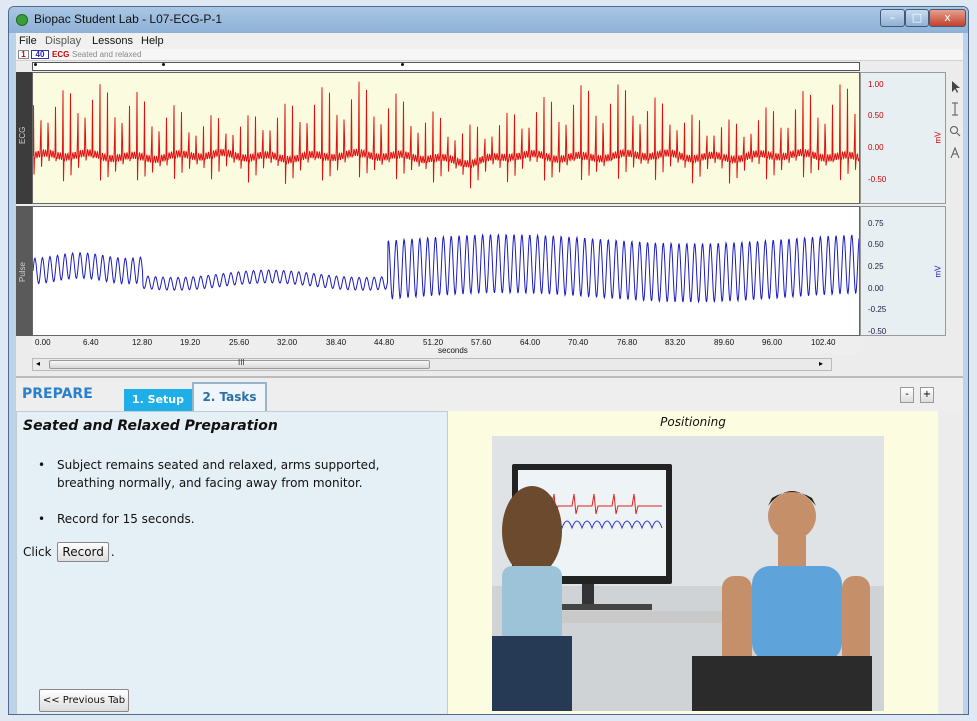  Describe the element at coordinates (150, 426) in the screenshot. I see `instructions-heading: Seated and Relaxed Preparation` at that location.